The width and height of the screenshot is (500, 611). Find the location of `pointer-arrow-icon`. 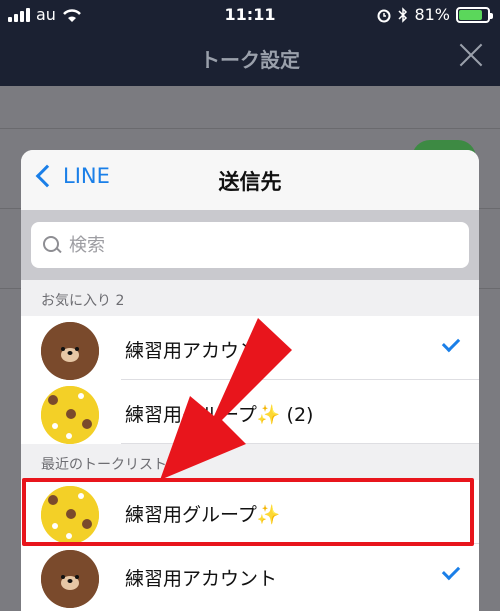

pointer-arrow-icon is located at coordinates (226, 399).